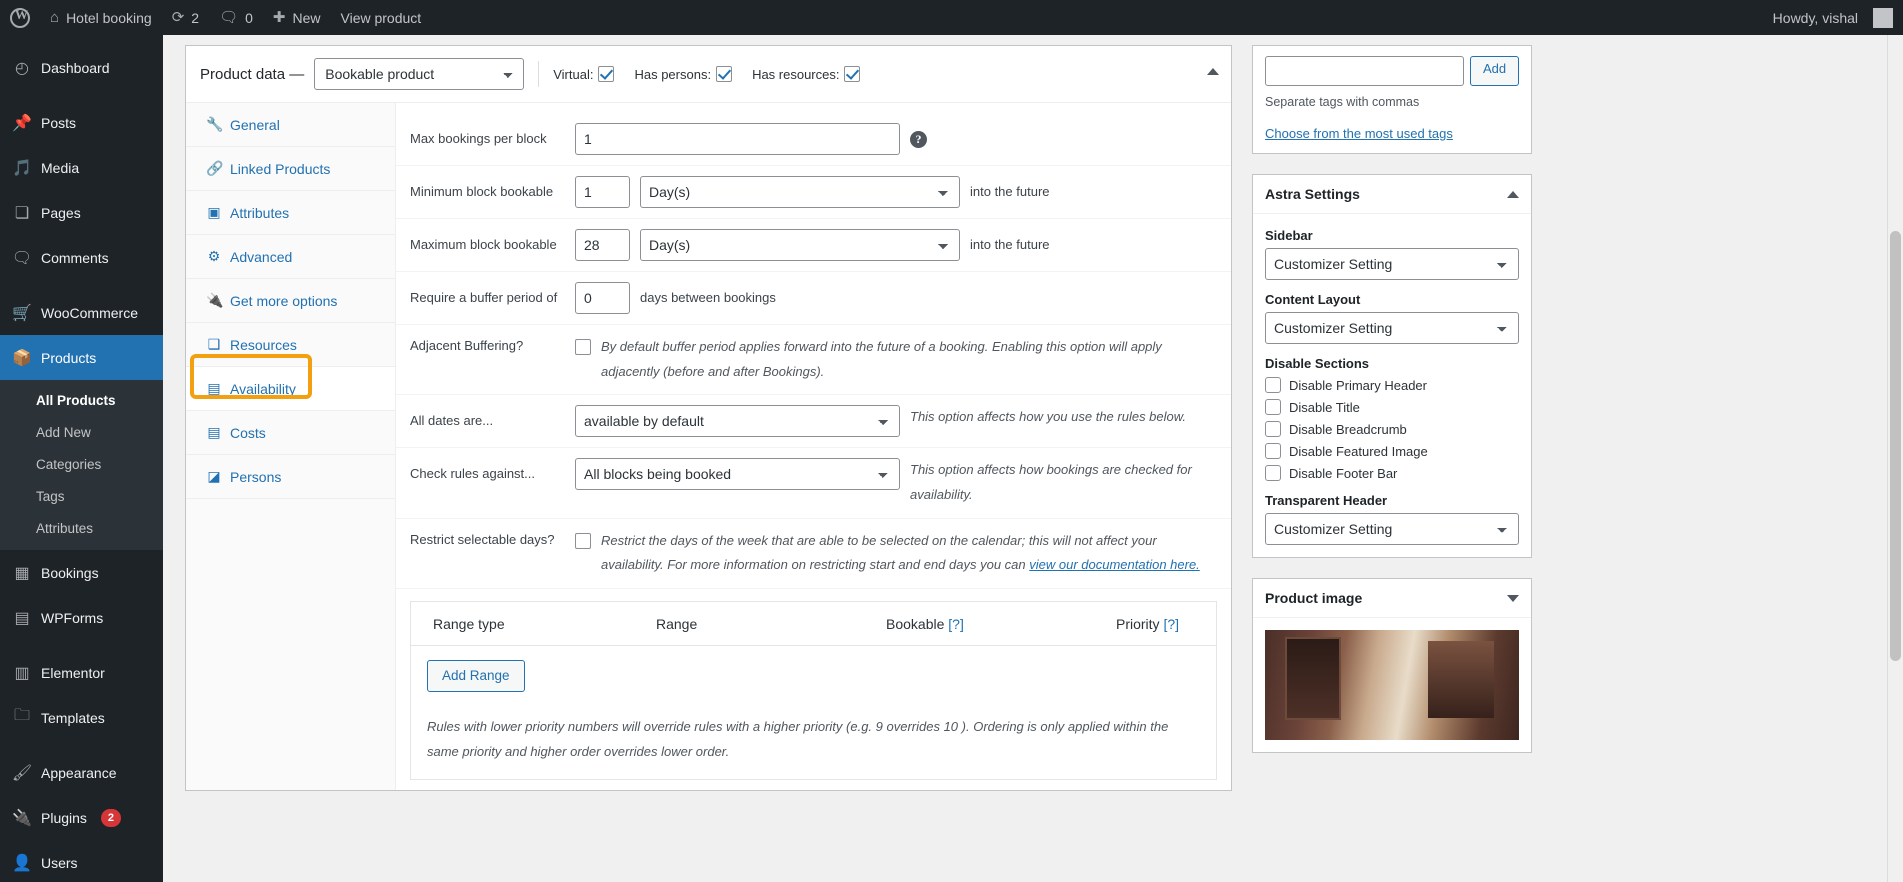 The width and height of the screenshot is (1903, 882). What do you see at coordinates (602, 298) in the screenshot?
I see `buffer-period-input` at bounding box center [602, 298].